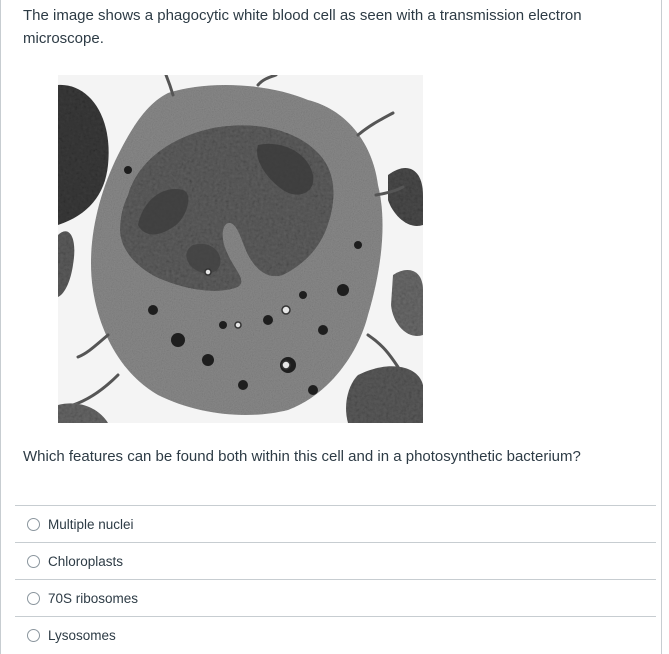  What do you see at coordinates (82, 635) in the screenshot?
I see `answer-label: Lysosomes` at bounding box center [82, 635].